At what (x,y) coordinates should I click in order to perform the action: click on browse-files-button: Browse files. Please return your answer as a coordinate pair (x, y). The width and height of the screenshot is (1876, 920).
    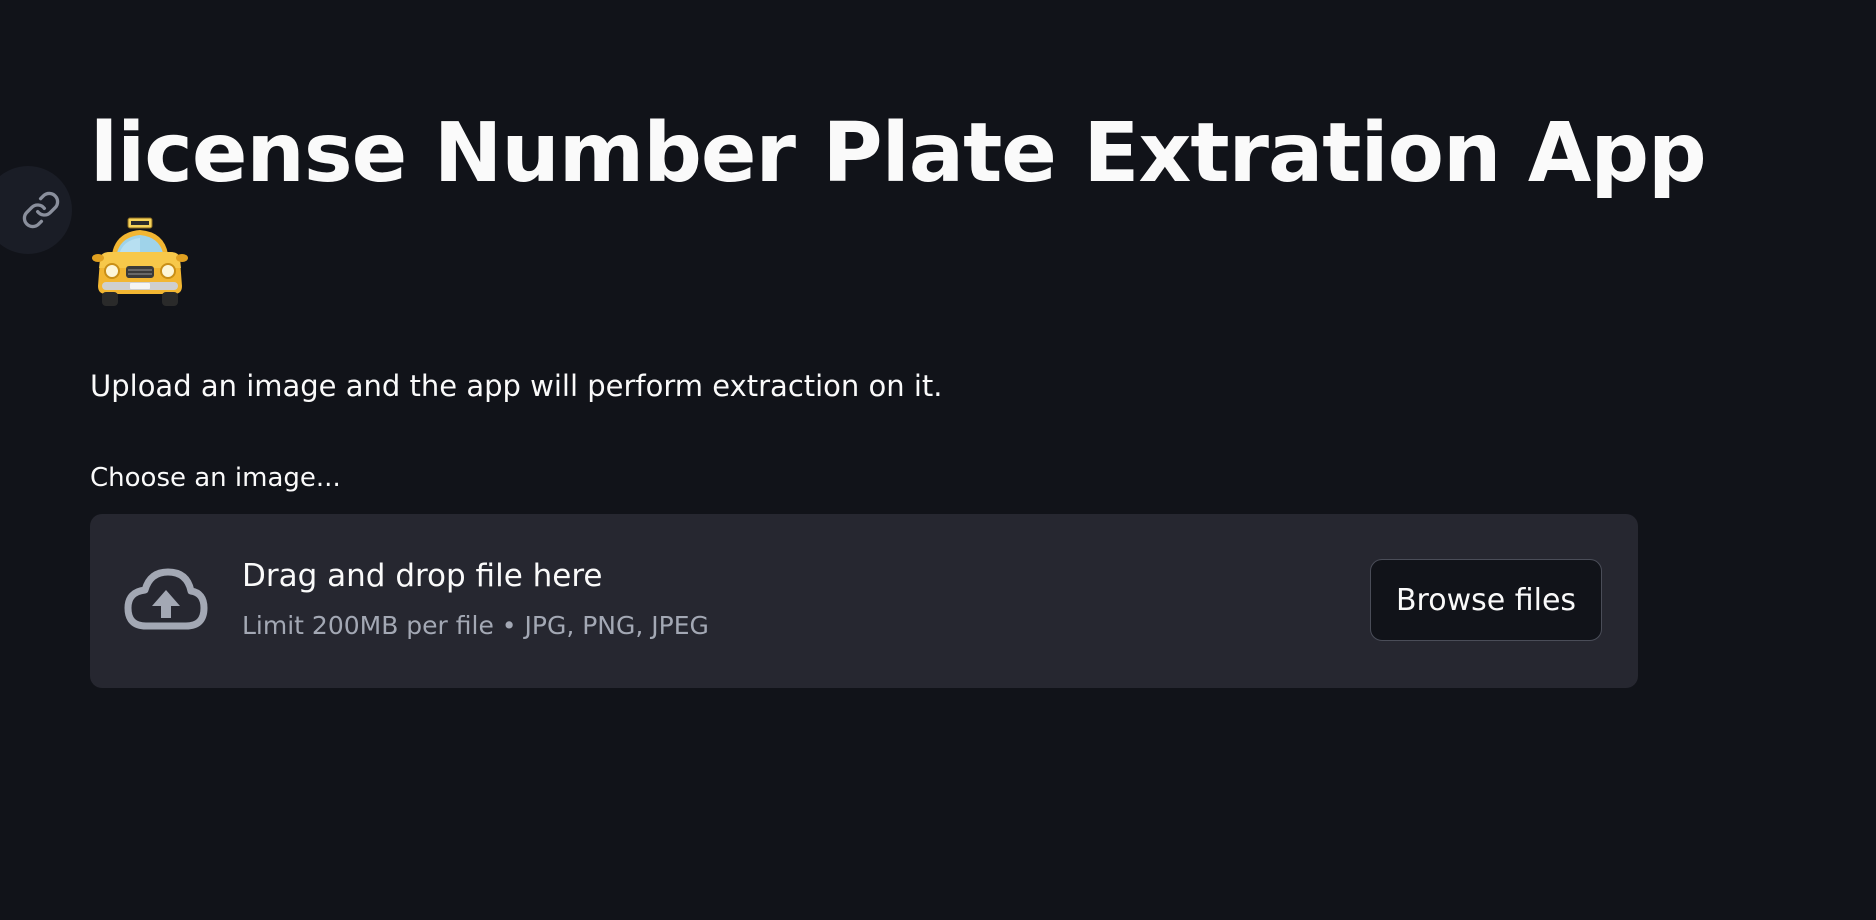
    Looking at the image, I should click on (1486, 600).